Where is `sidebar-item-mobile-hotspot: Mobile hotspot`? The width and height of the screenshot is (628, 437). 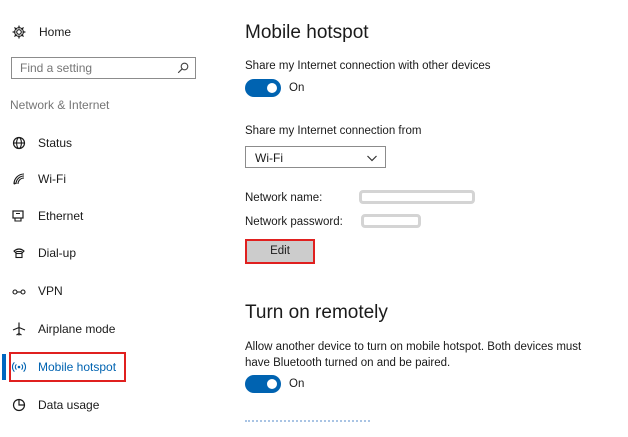 sidebar-item-mobile-hotspot: Mobile hotspot is located at coordinates (107, 367).